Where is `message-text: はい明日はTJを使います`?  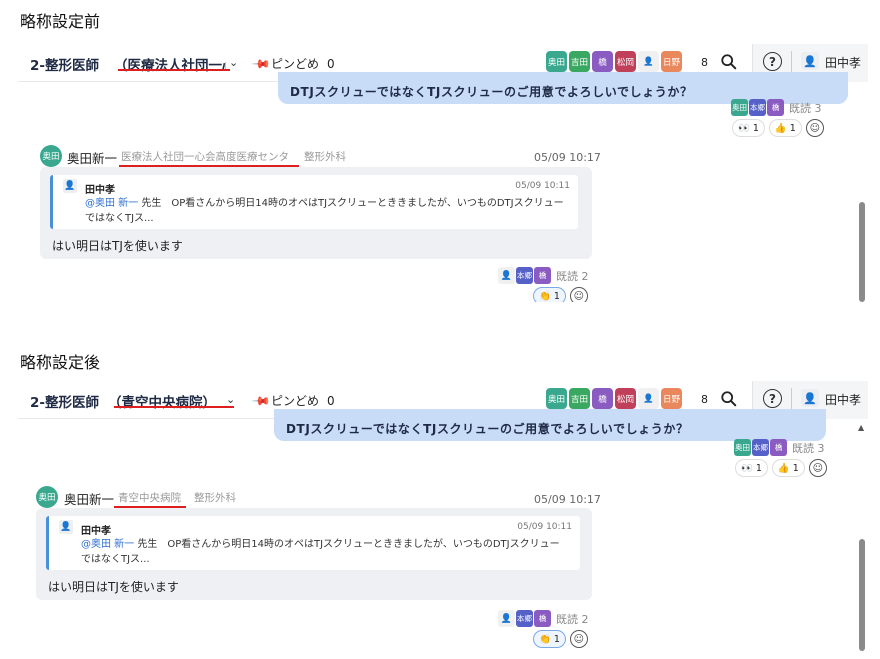 message-text: はい明日はTJを使います is located at coordinates (113, 587).